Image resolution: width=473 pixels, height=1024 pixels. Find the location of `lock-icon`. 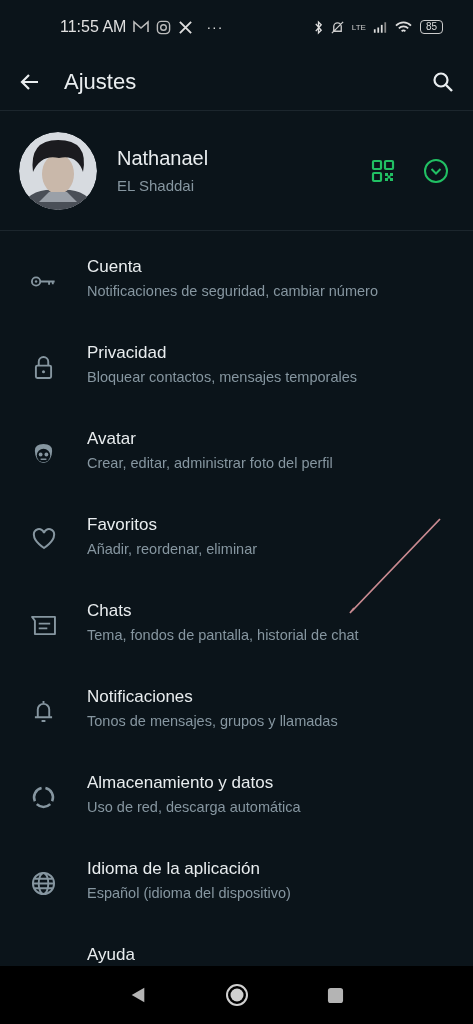

lock-icon is located at coordinates (43, 367).